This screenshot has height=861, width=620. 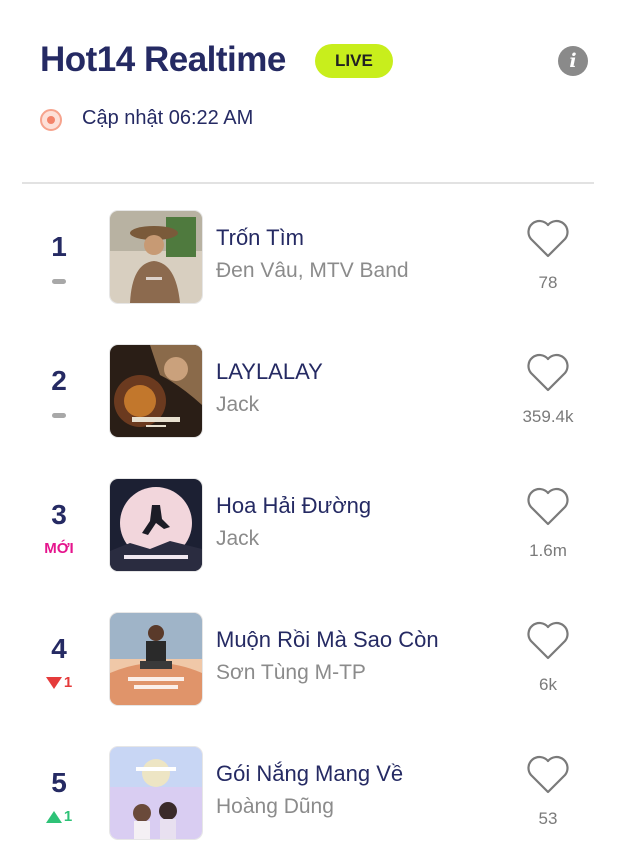 What do you see at coordinates (59, 246) in the screenshot?
I see `rank-number: 1` at bounding box center [59, 246].